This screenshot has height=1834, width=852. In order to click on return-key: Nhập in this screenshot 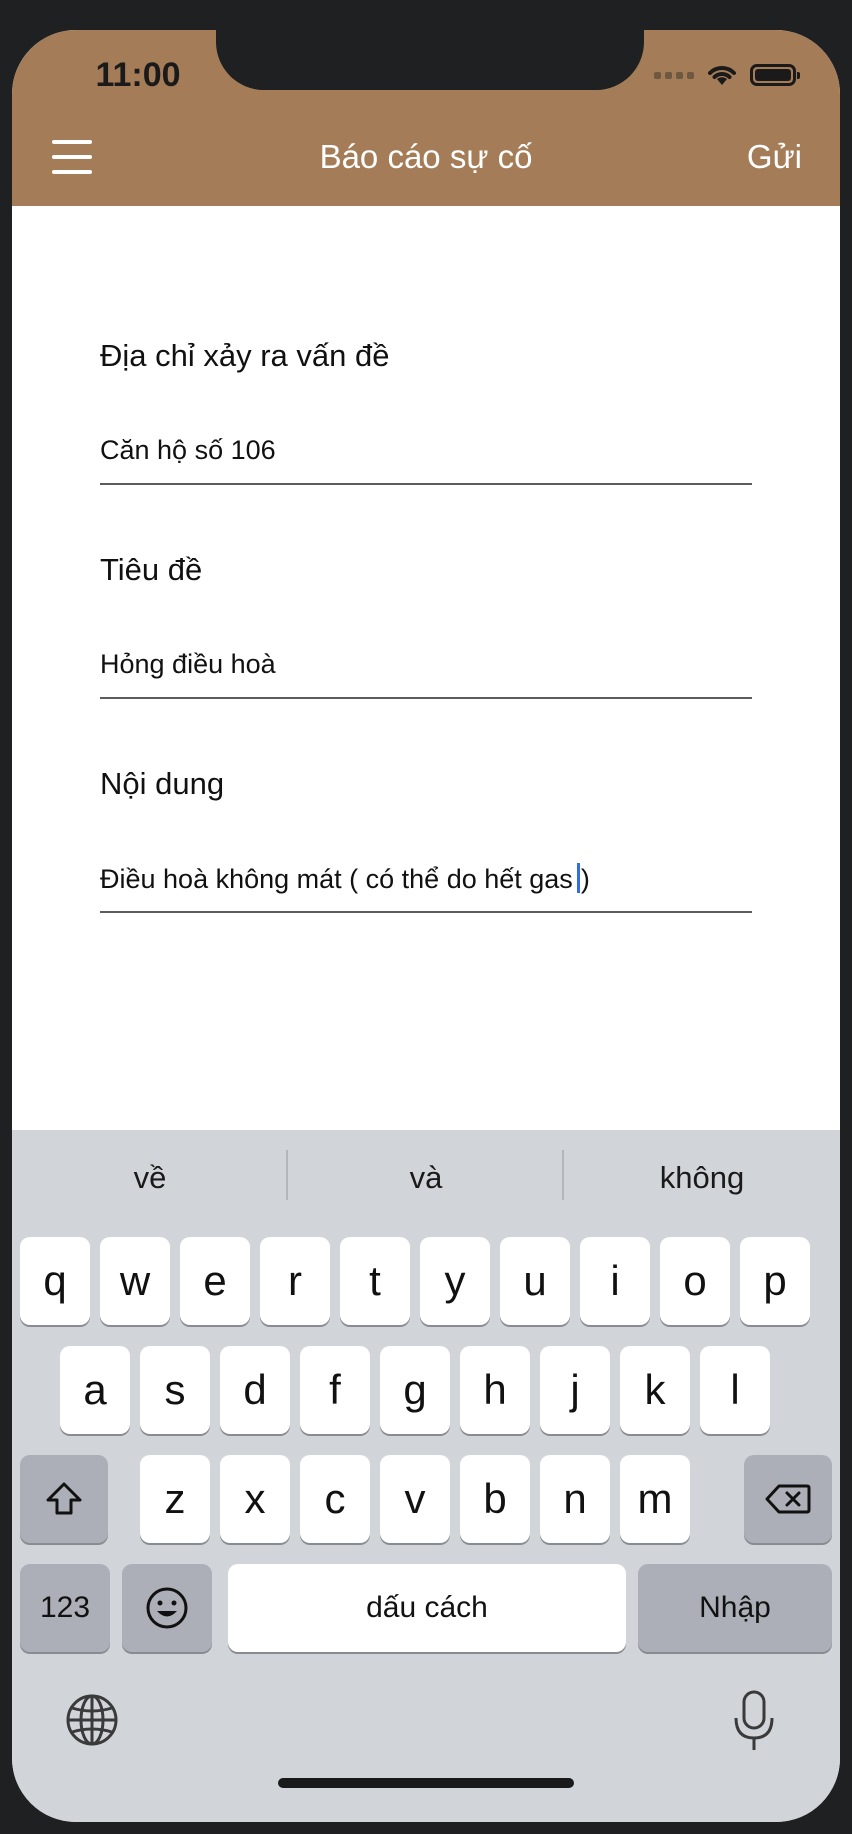, I will do `click(735, 1608)`.